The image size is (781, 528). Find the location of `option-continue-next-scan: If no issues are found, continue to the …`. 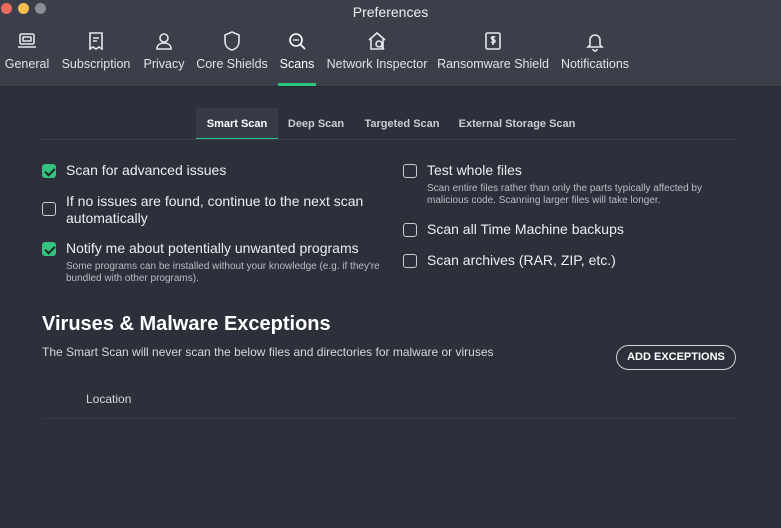

option-continue-next-scan: If no issues are found, continue to the … is located at coordinates (212, 215).